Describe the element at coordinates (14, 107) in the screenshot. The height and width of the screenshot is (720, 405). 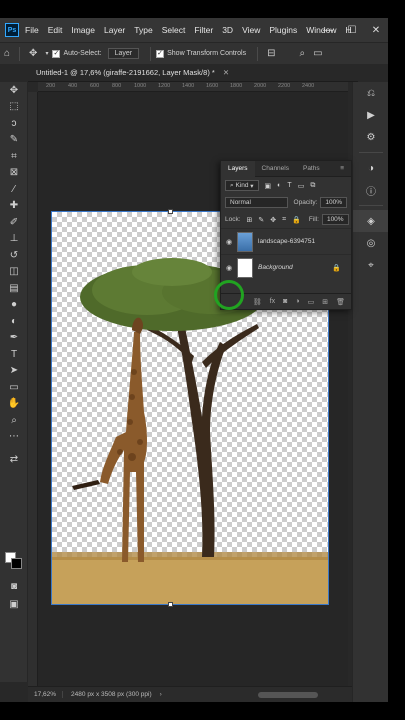
I see `marquee-tool-icon: ⬚` at that location.